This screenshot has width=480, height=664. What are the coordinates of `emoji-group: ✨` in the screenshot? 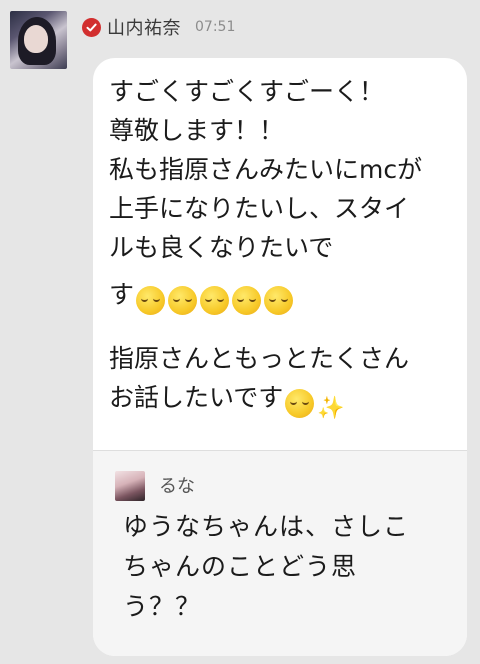 It's located at (315, 408).